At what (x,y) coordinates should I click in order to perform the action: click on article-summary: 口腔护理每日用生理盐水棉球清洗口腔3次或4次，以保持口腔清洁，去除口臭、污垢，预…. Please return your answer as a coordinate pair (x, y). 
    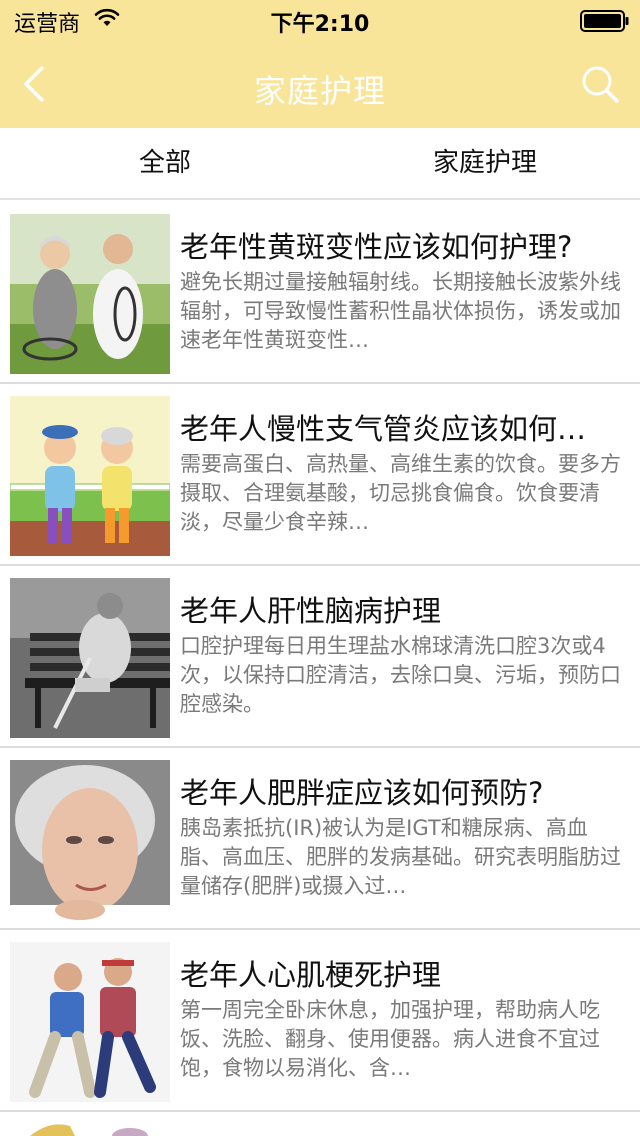
    Looking at the image, I should click on (400, 675).